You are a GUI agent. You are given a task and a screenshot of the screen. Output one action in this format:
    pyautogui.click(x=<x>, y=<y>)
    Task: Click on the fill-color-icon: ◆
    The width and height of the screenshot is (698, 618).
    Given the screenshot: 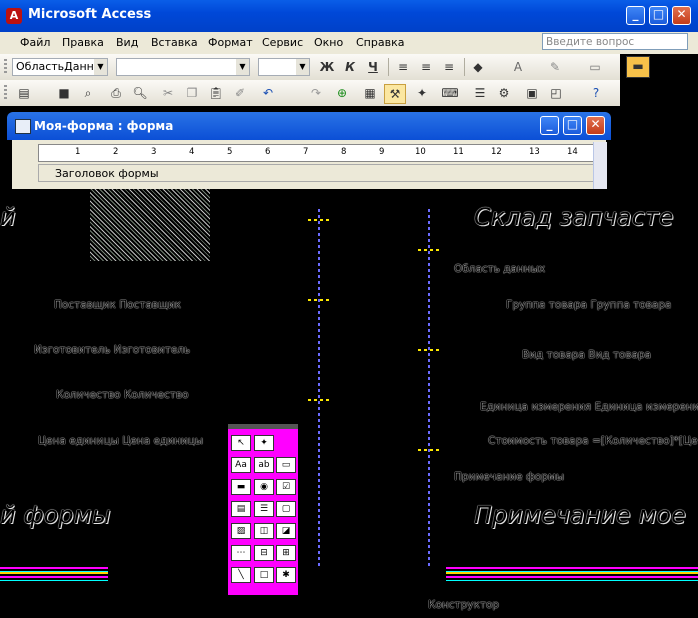 What is the action you would take?
    pyautogui.click(x=478, y=67)
    